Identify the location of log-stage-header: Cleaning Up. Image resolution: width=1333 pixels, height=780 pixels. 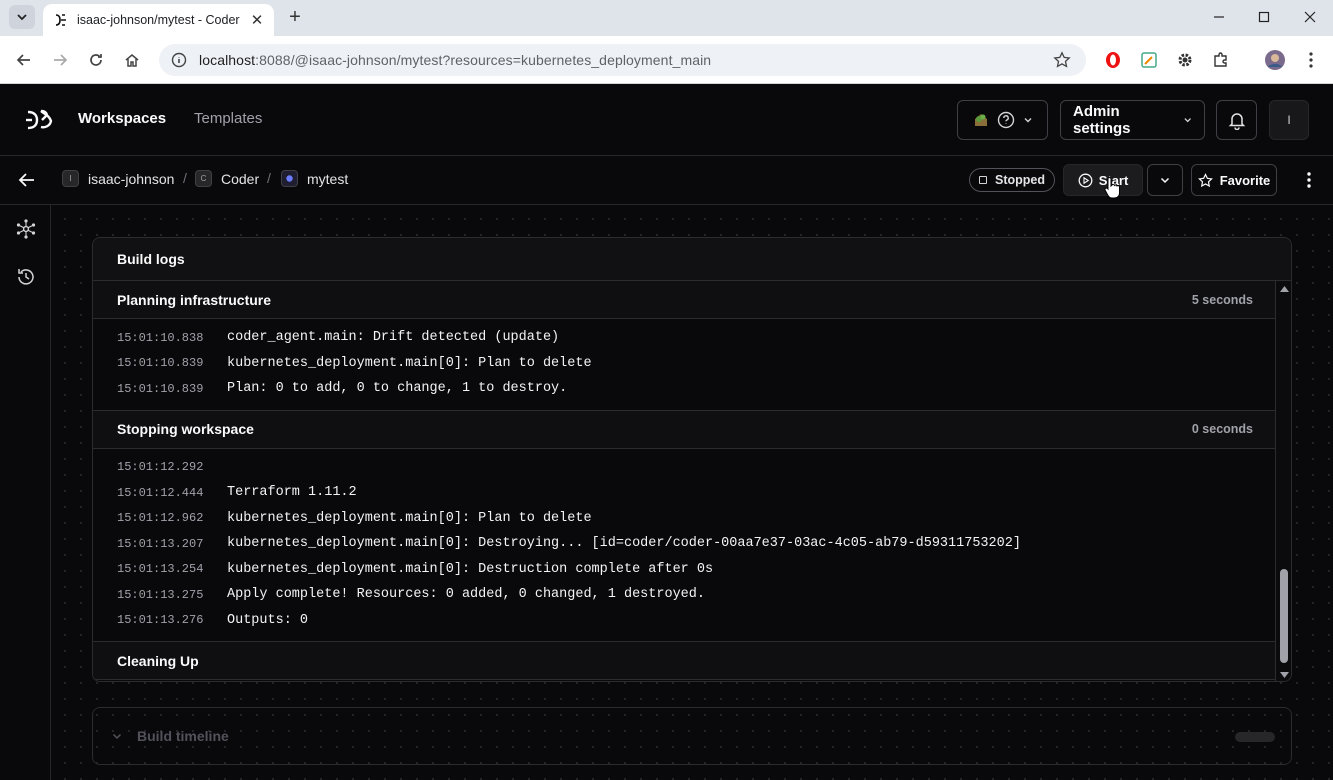
(685, 661).